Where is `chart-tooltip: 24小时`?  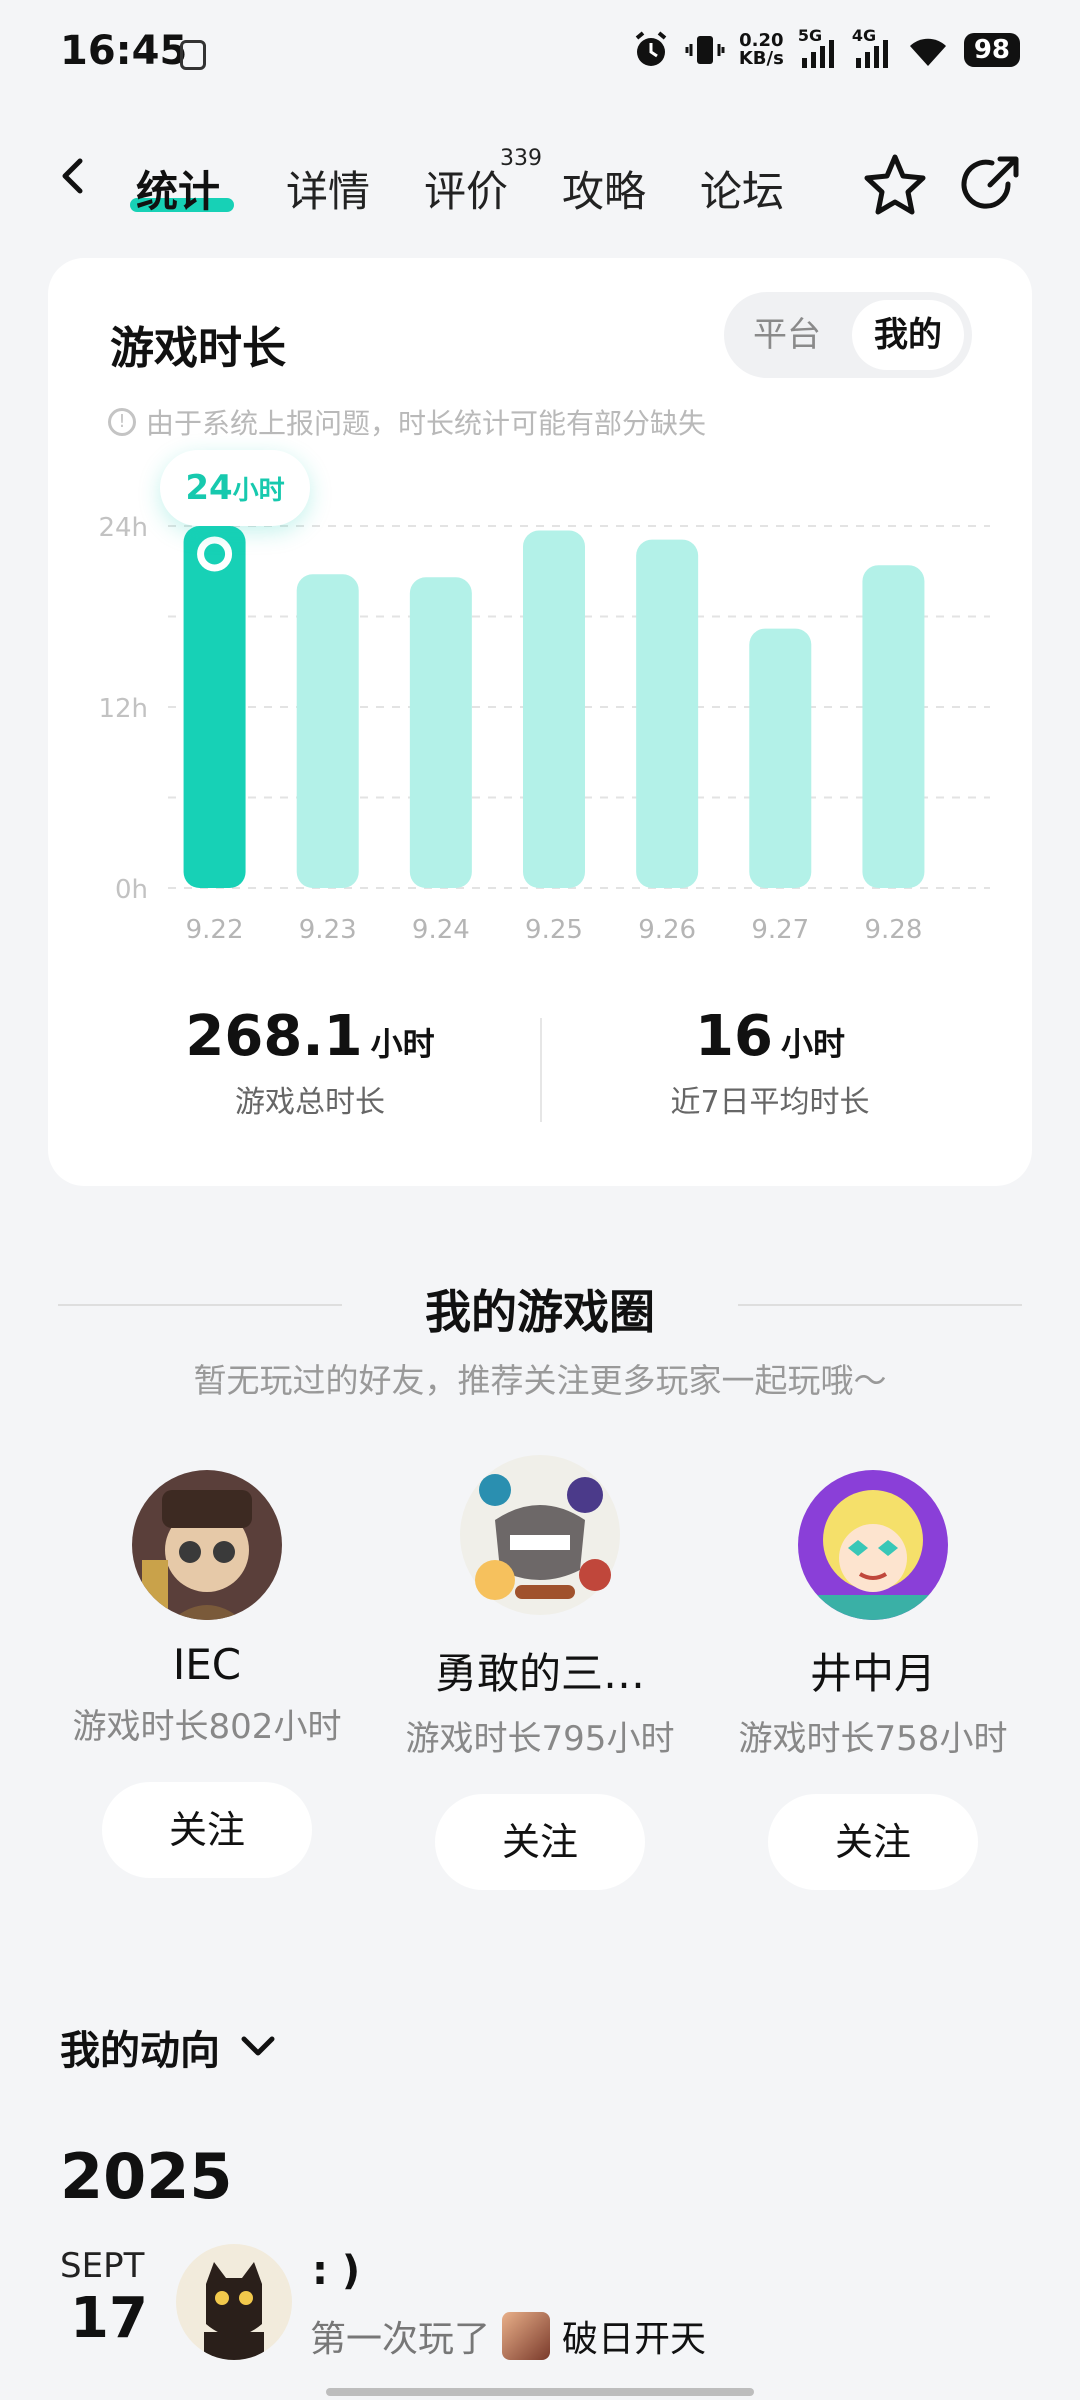 chart-tooltip: 24小时 is located at coordinates (235, 488).